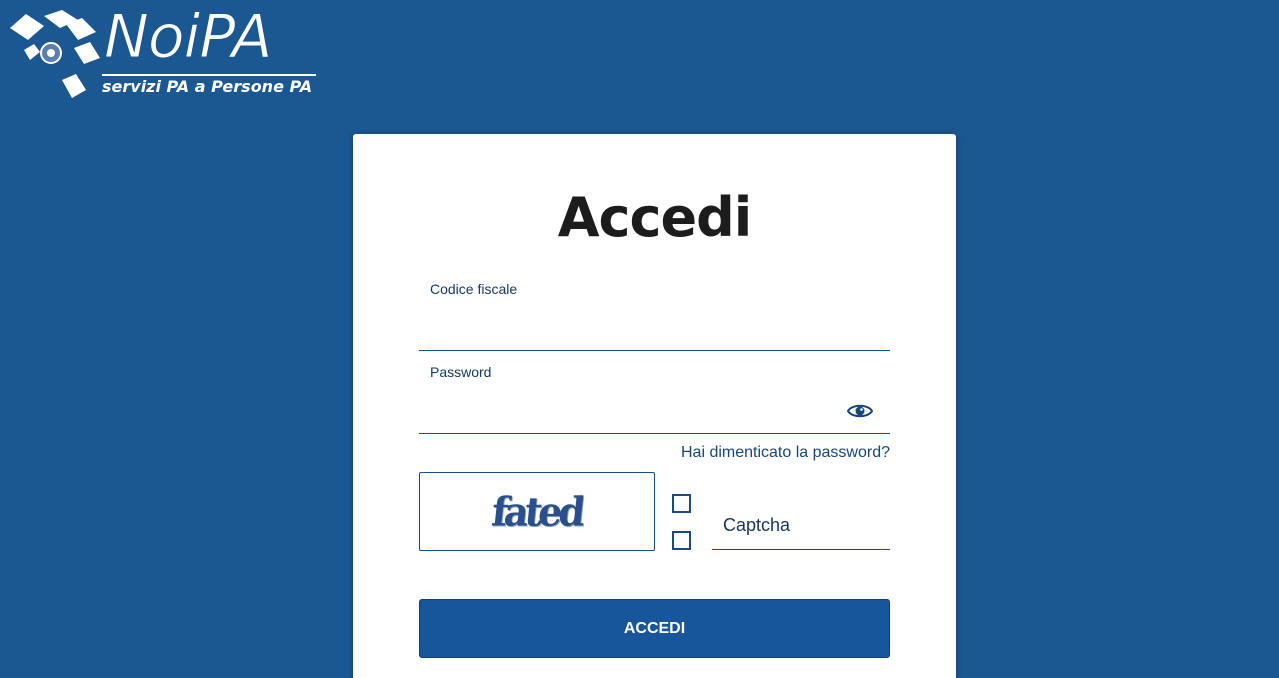  What do you see at coordinates (785, 453) in the screenshot?
I see `forgot-password-link: Hai dimenticato la password?` at bounding box center [785, 453].